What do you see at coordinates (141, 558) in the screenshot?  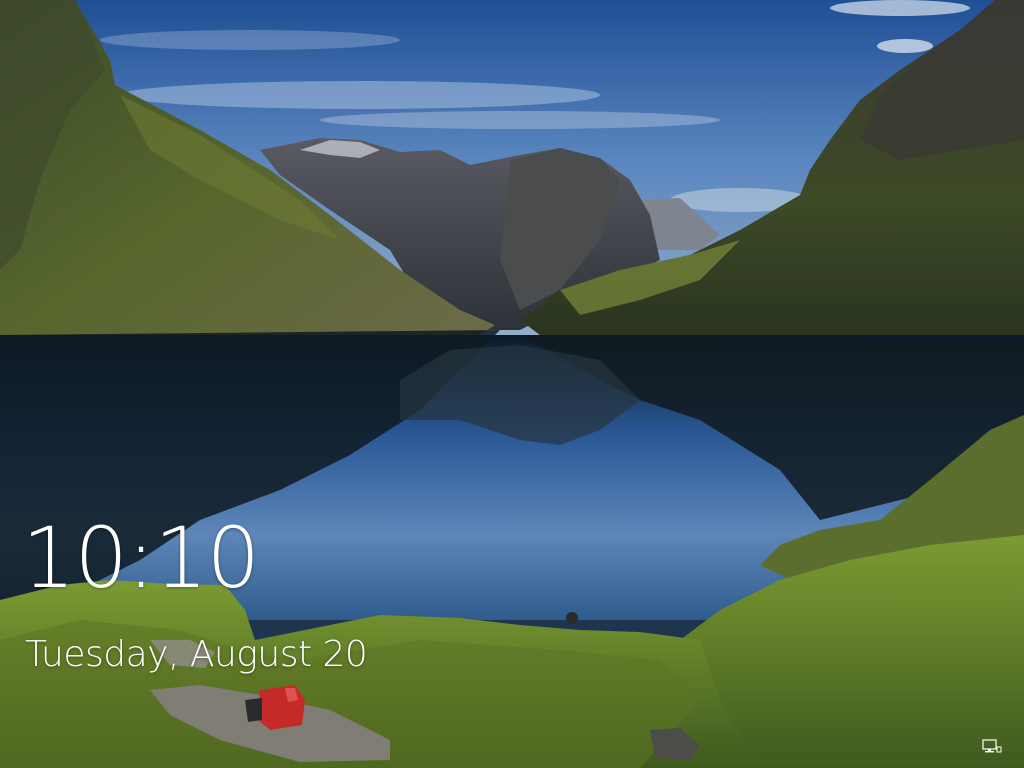 I see `lock-screen-clock: 10:10` at bounding box center [141, 558].